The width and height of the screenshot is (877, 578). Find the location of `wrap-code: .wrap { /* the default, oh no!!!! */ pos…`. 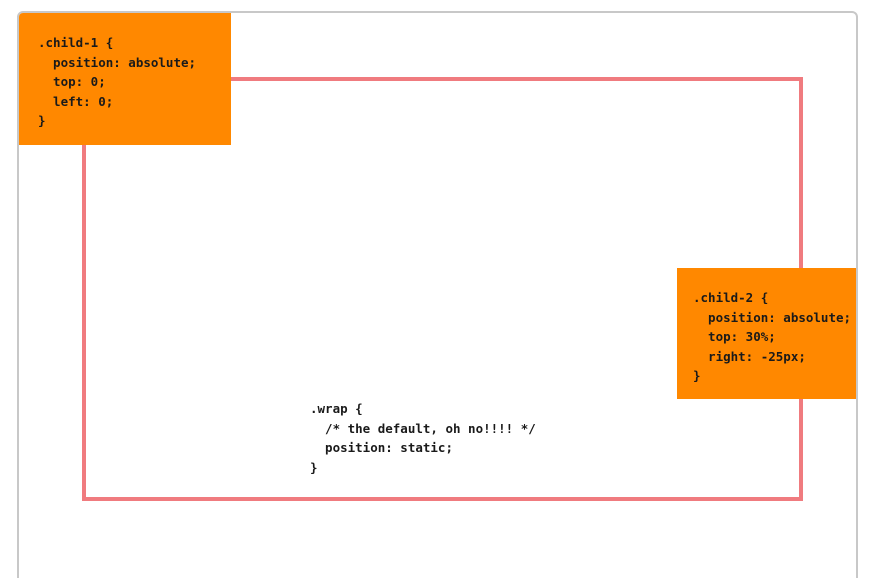

wrap-code: .wrap { /* the default, oh no!!!! */ pos… is located at coordinates (423, 438).